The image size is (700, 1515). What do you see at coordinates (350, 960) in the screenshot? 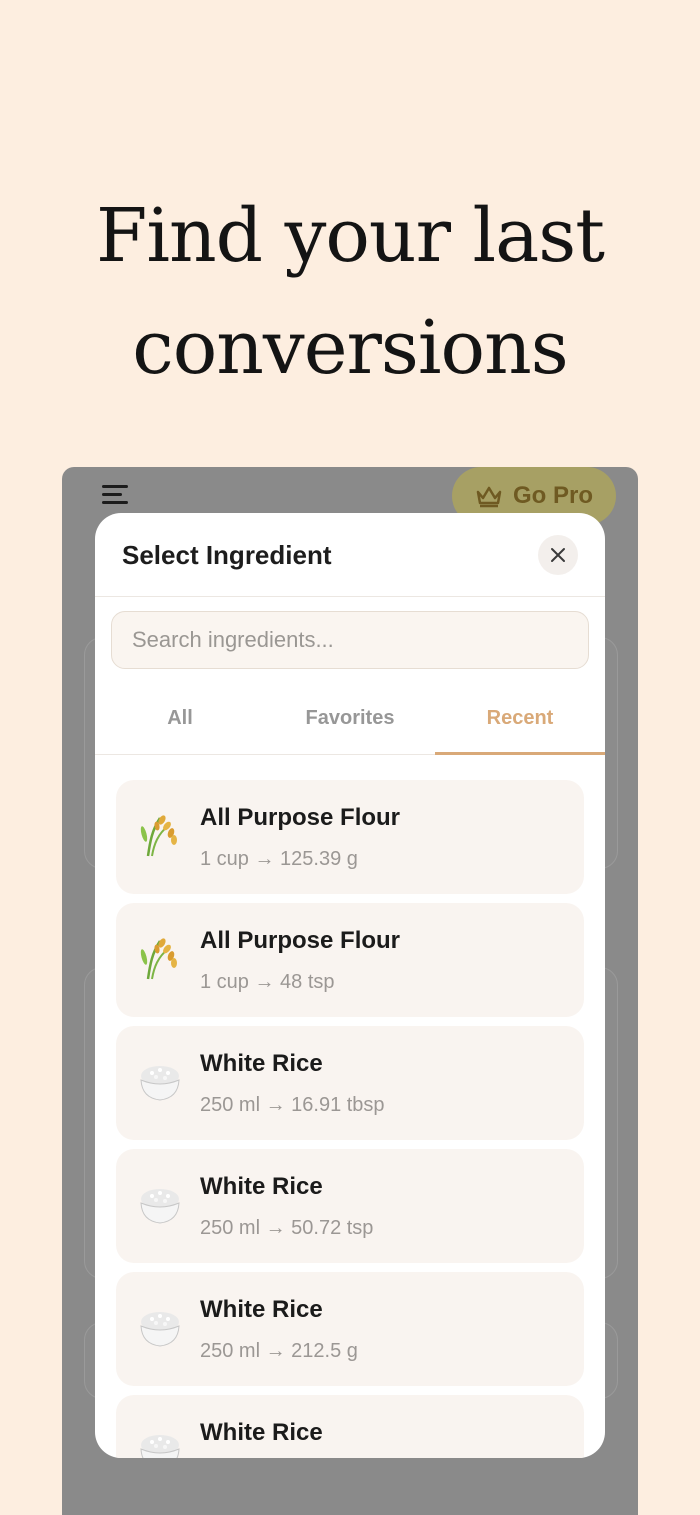
I see `list-item: All Purpose Flour 1 cup → 48 tsp` at bounding box center [350, 960].